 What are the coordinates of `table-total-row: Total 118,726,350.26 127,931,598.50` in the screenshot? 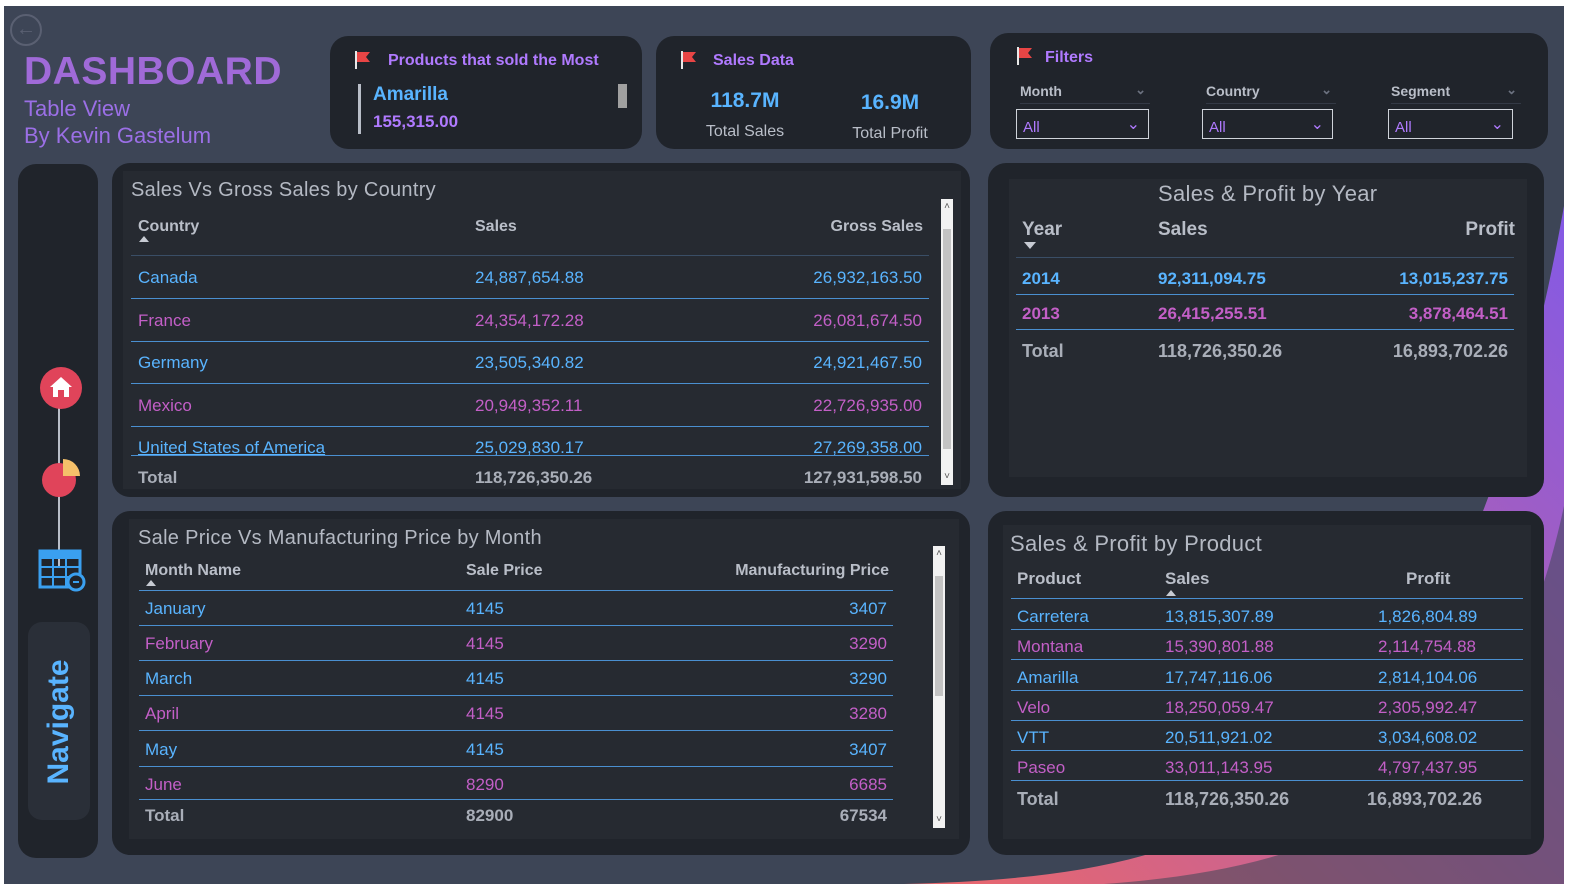 It's located at (530, 477).